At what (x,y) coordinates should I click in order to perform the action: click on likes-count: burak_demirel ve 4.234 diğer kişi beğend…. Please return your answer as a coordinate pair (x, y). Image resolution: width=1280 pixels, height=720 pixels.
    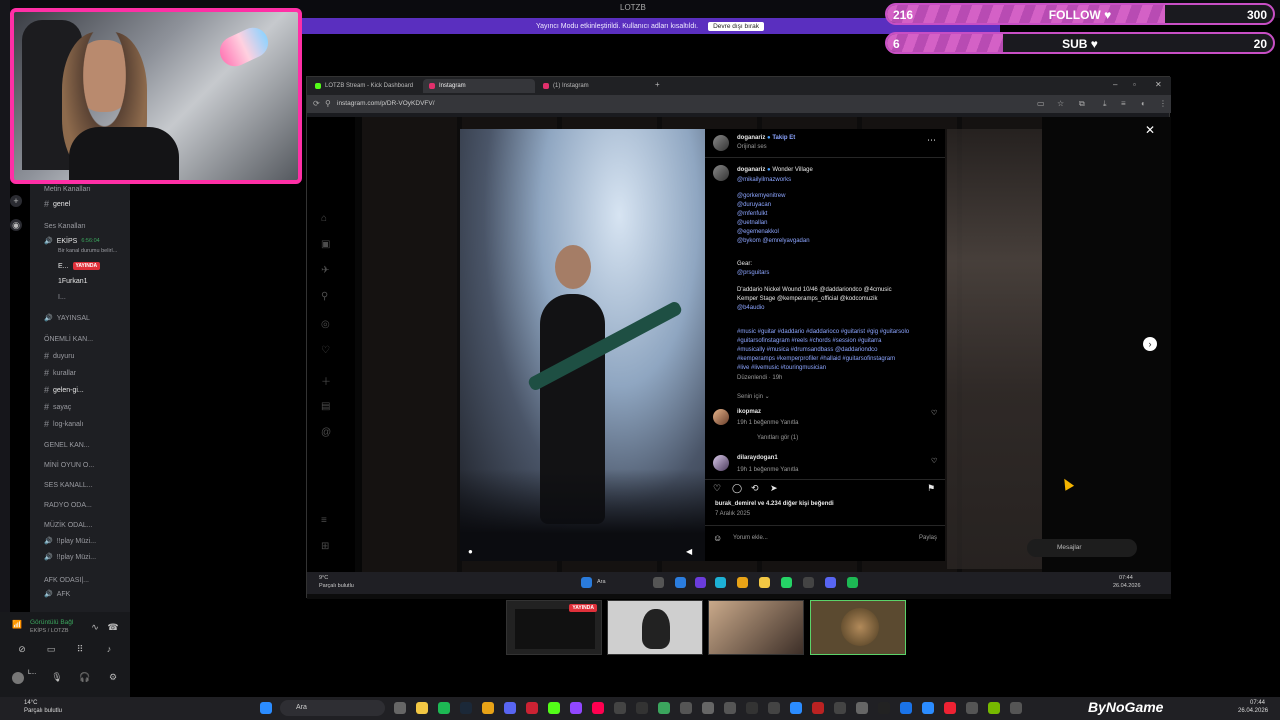
    Looking at the image, I should click on (774, 504).